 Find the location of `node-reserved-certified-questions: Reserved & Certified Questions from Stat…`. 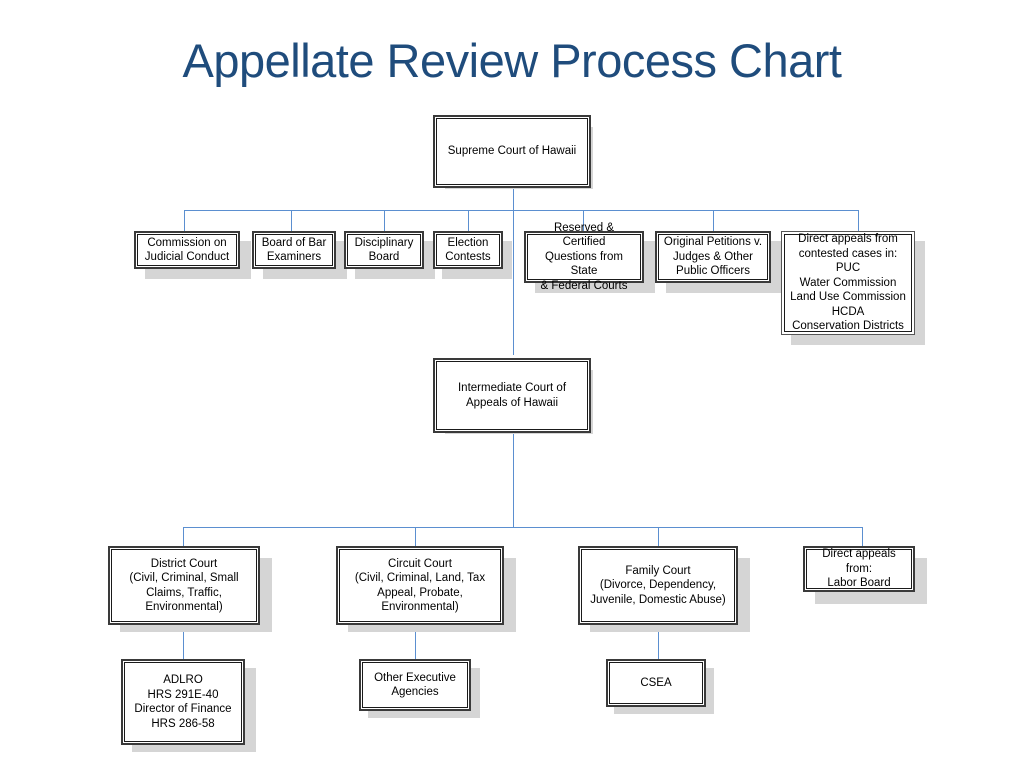

node-reserved-certified-questions: Reserved & Certified Questions from Stat… is located at coordinates (584, 257).